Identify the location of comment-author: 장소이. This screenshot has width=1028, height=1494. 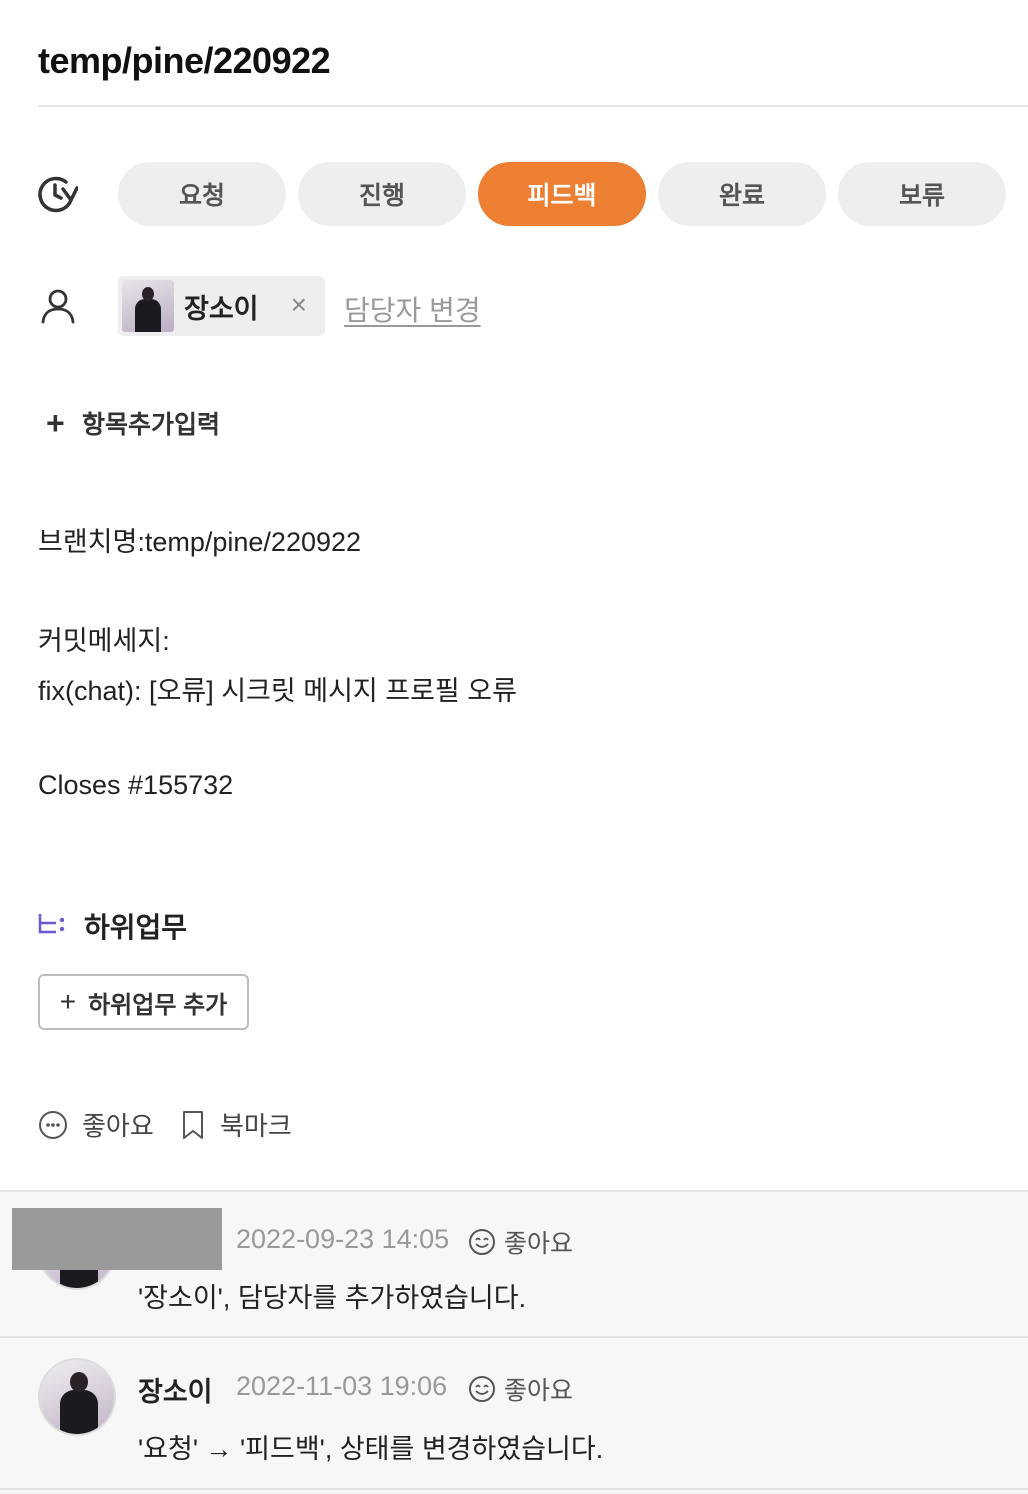
(175, 1392).